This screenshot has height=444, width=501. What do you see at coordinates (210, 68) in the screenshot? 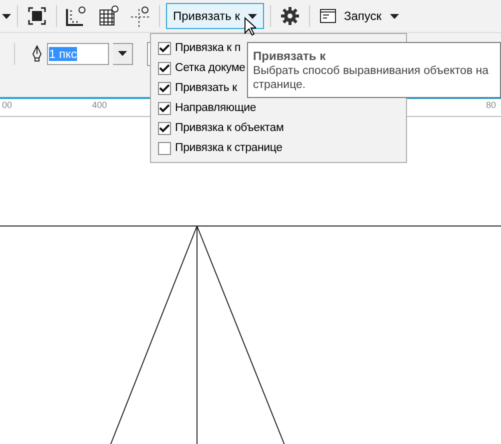
I see `menu-item-label: Сетка докуме` at bounding box center [210, 68].